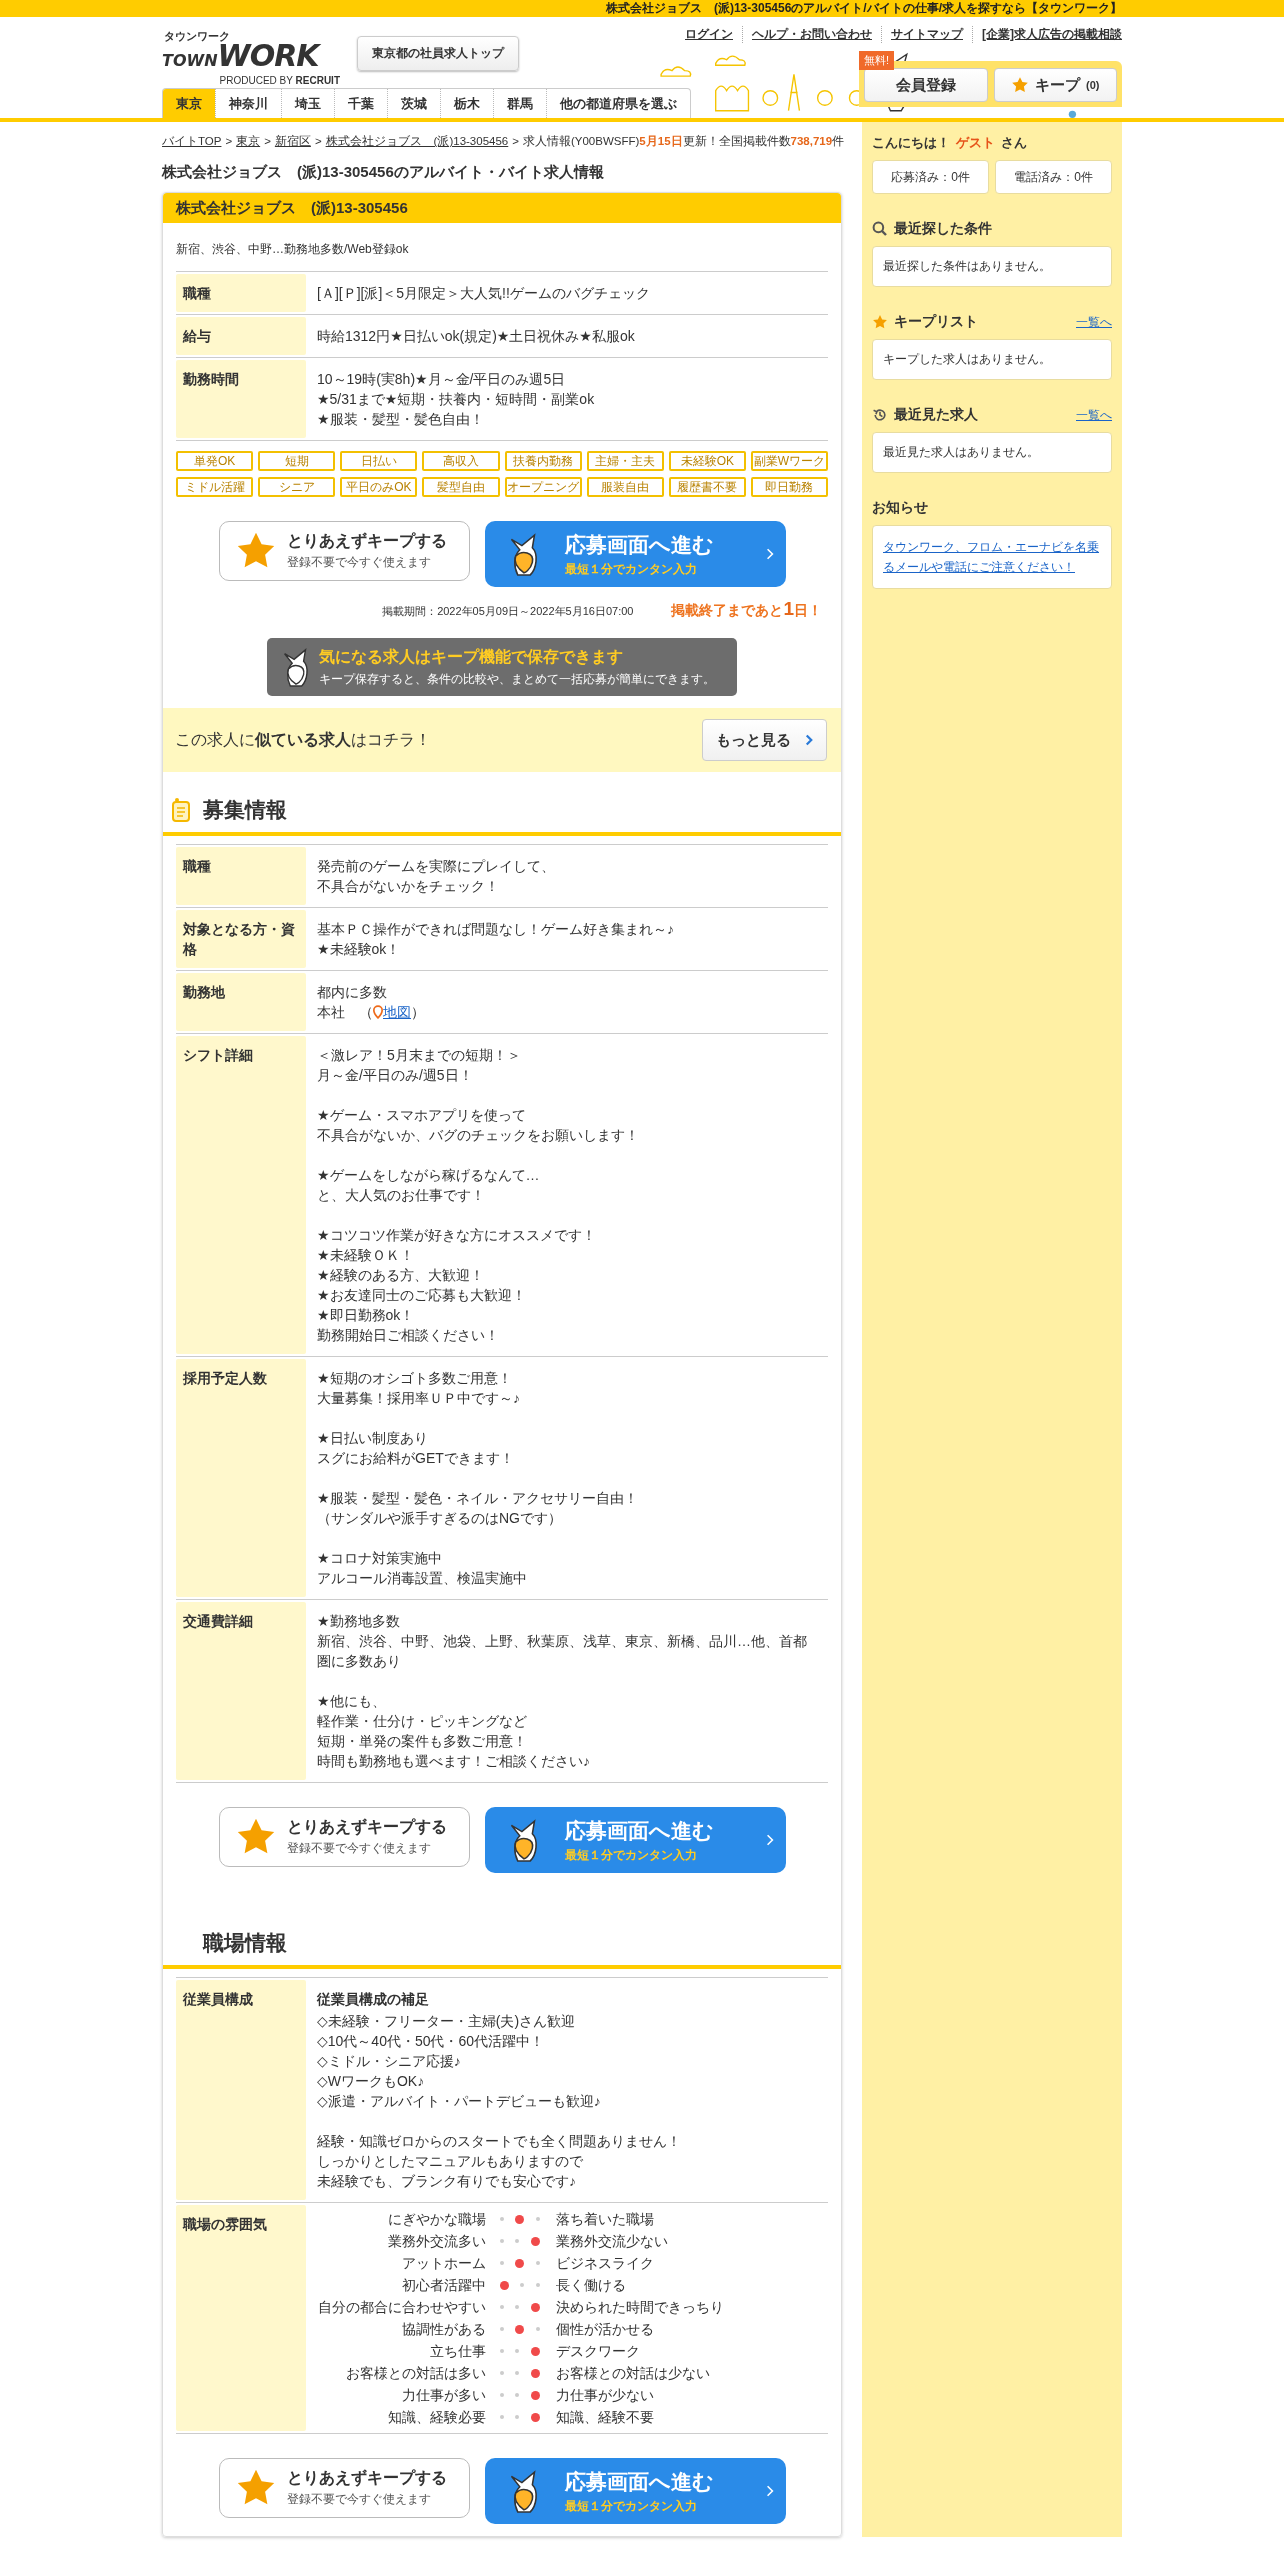 The width and height of the screenshot is (1284, 2568). Describe the element at coordinates (975, 143) in the screenshot. I see `user-name: ゲスト` at that location.